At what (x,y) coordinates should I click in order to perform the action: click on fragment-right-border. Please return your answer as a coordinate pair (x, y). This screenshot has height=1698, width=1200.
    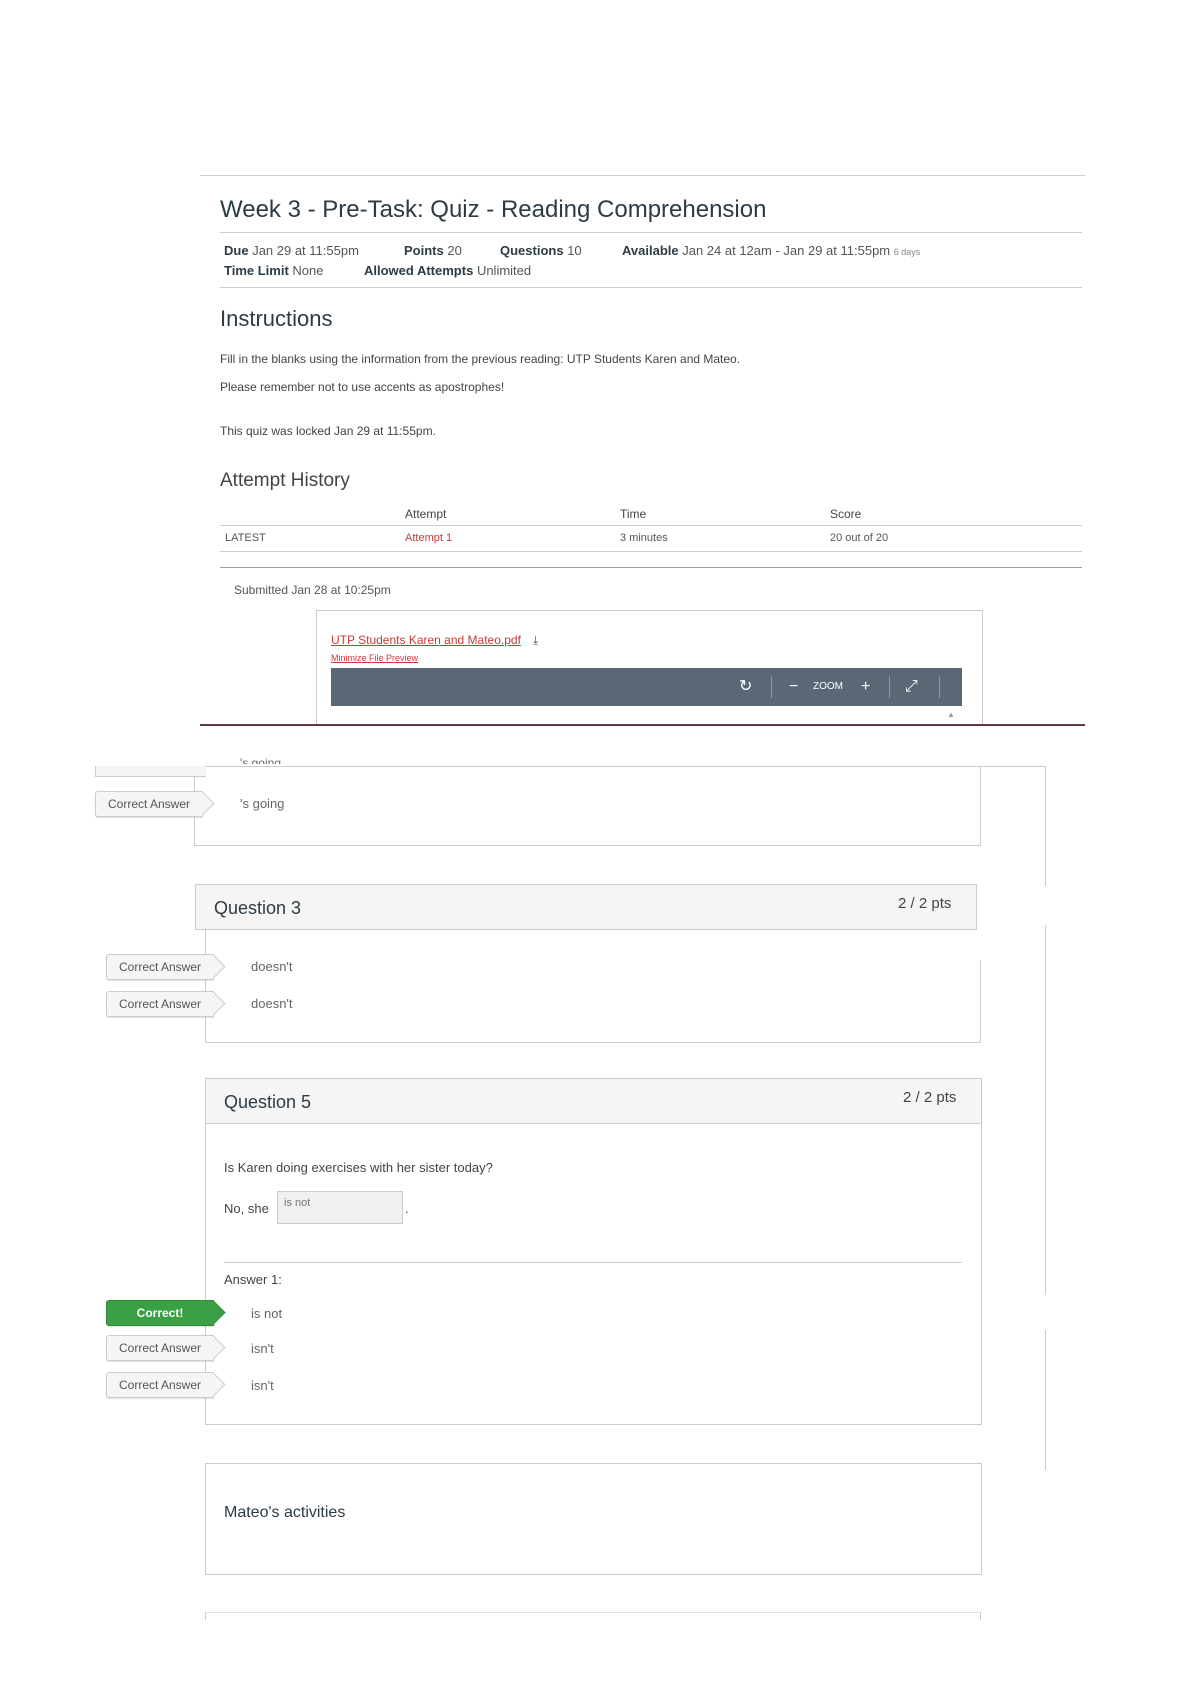
    Looking at the image, I should click on (980, 805).